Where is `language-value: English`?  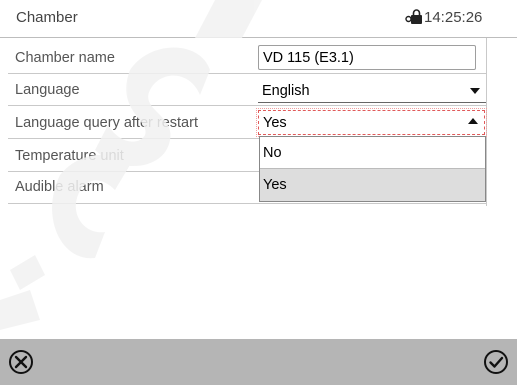 language-value: English is located at coordinates (286, 91).